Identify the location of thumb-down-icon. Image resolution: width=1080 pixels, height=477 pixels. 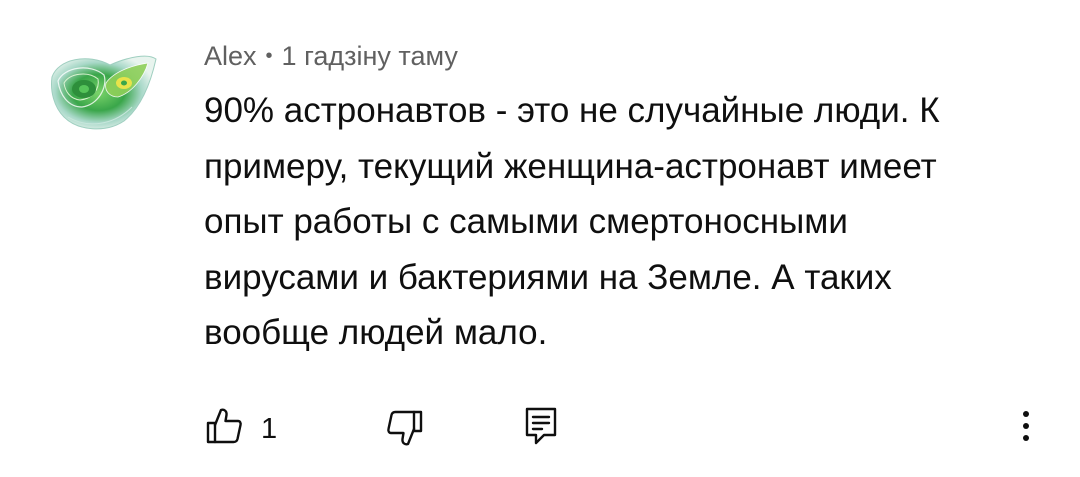
(405, 430).